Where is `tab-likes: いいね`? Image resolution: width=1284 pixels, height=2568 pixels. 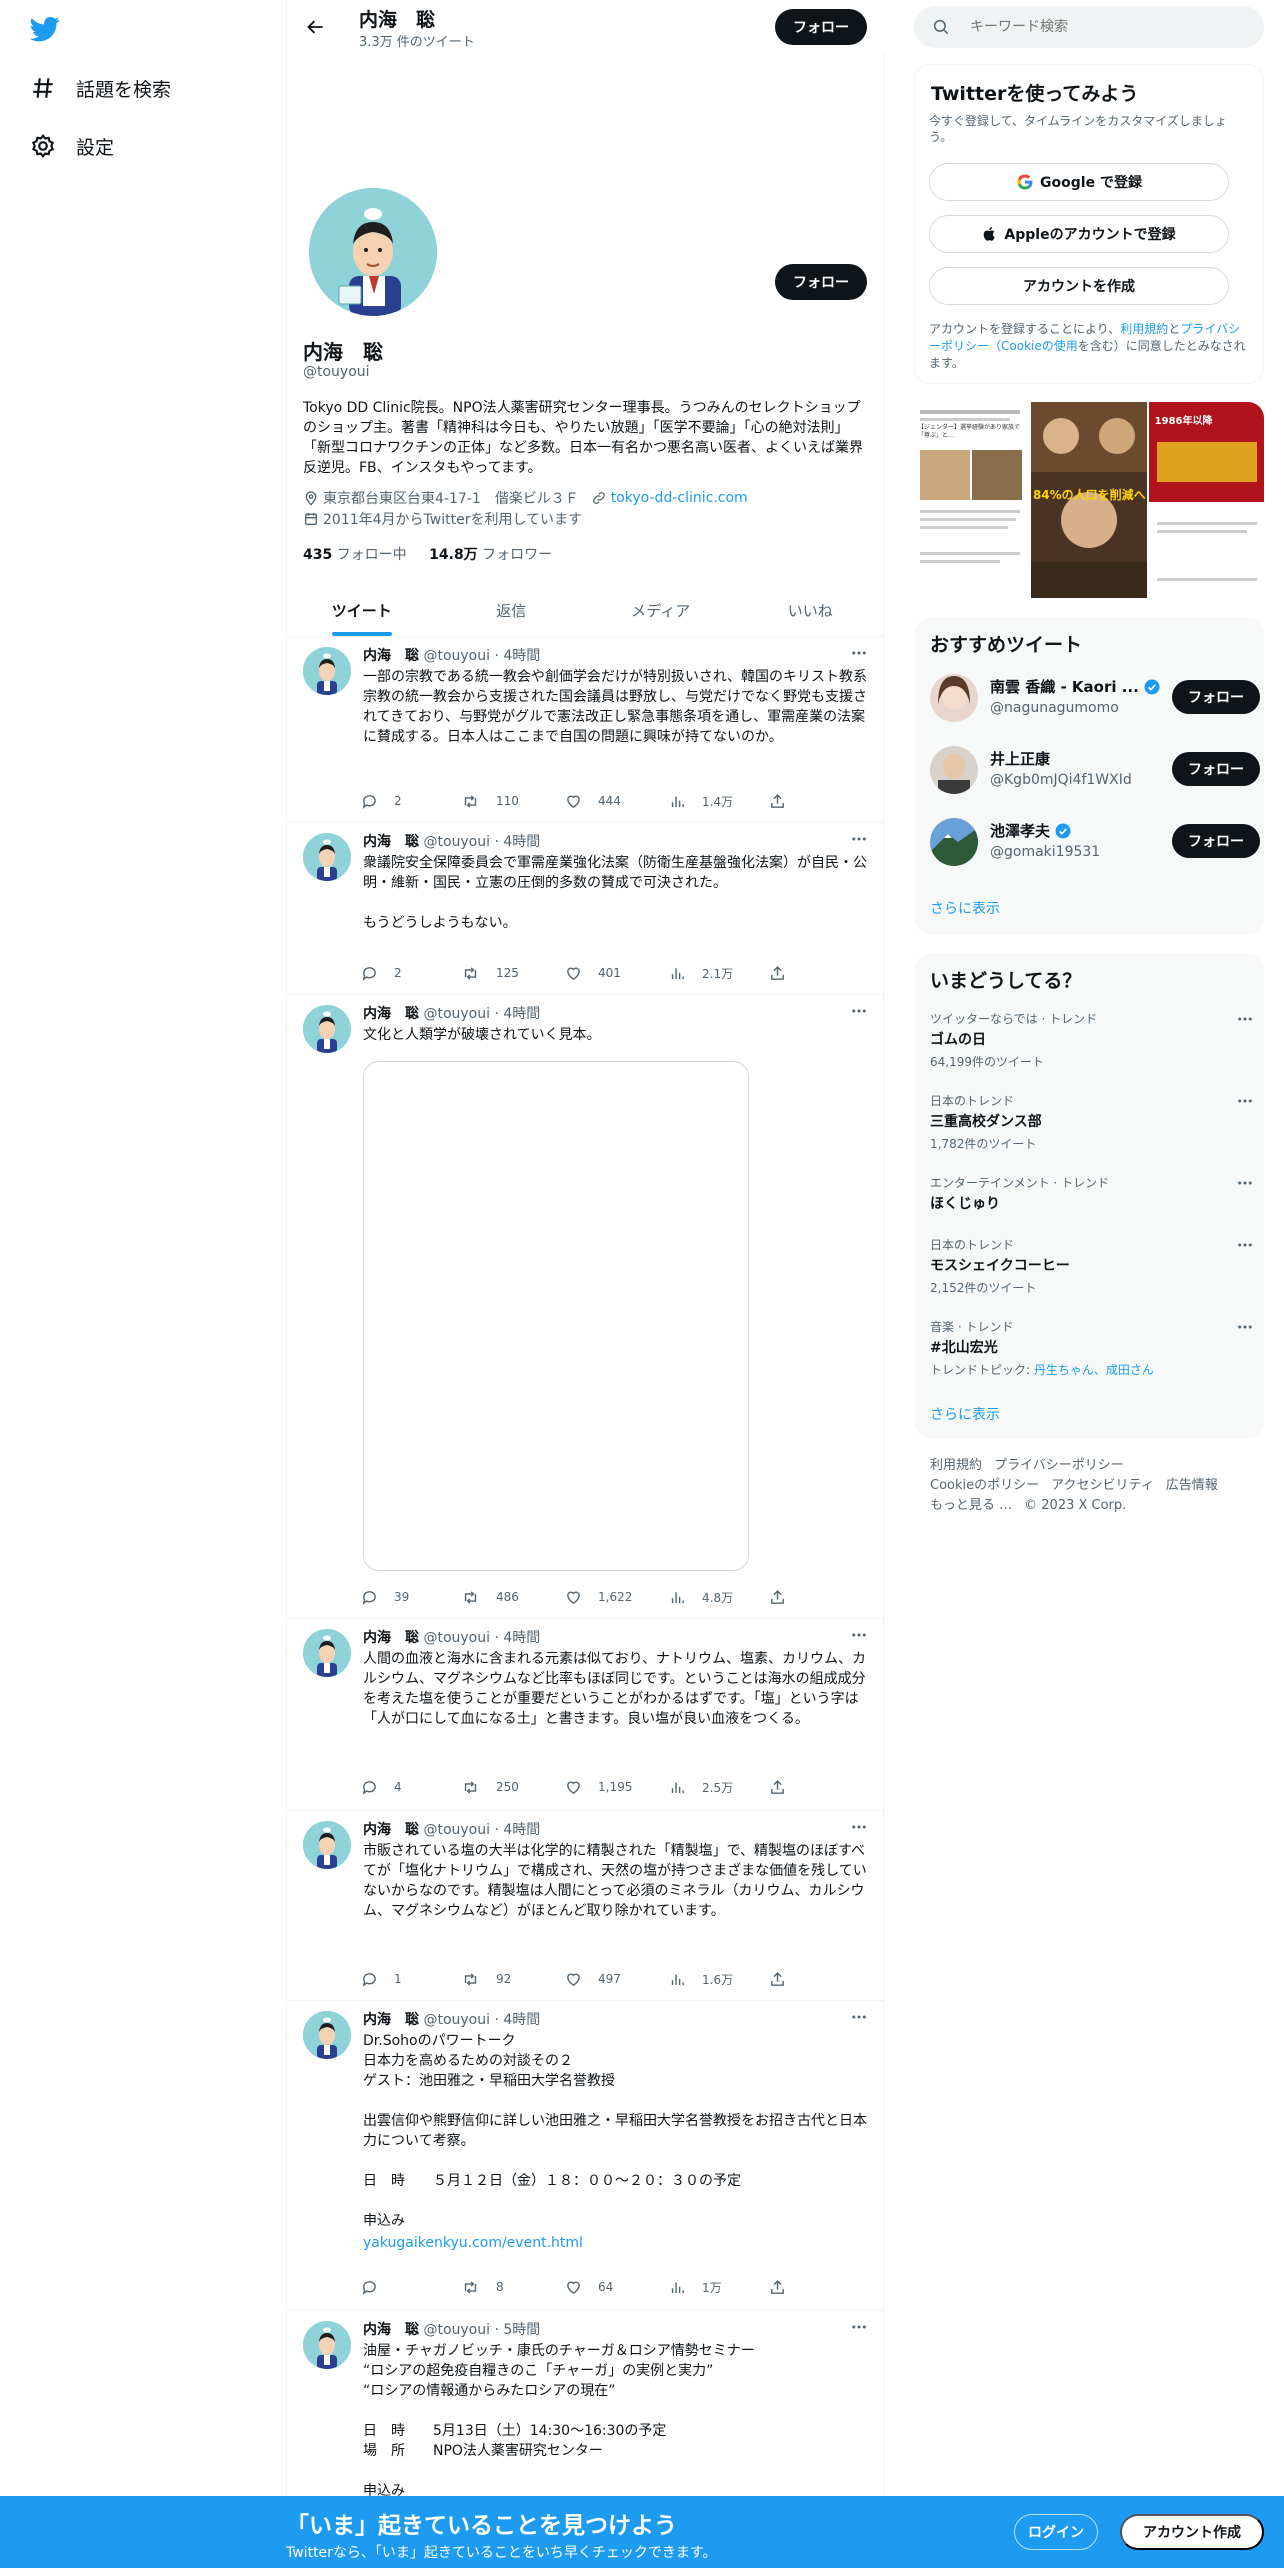
tab-likes: いいね is located at coordinates (811, 610).